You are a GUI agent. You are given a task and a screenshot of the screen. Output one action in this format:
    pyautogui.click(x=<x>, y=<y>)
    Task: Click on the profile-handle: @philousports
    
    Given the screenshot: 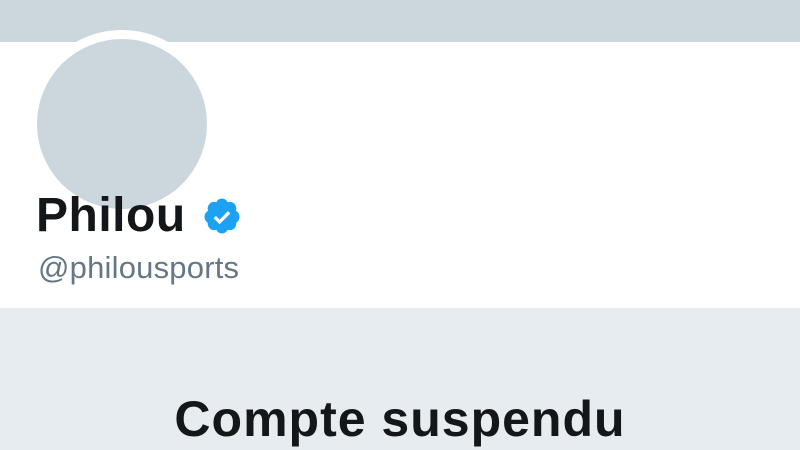 What is the action you would take?
    pyautogui.click(x=139, y=267)
    